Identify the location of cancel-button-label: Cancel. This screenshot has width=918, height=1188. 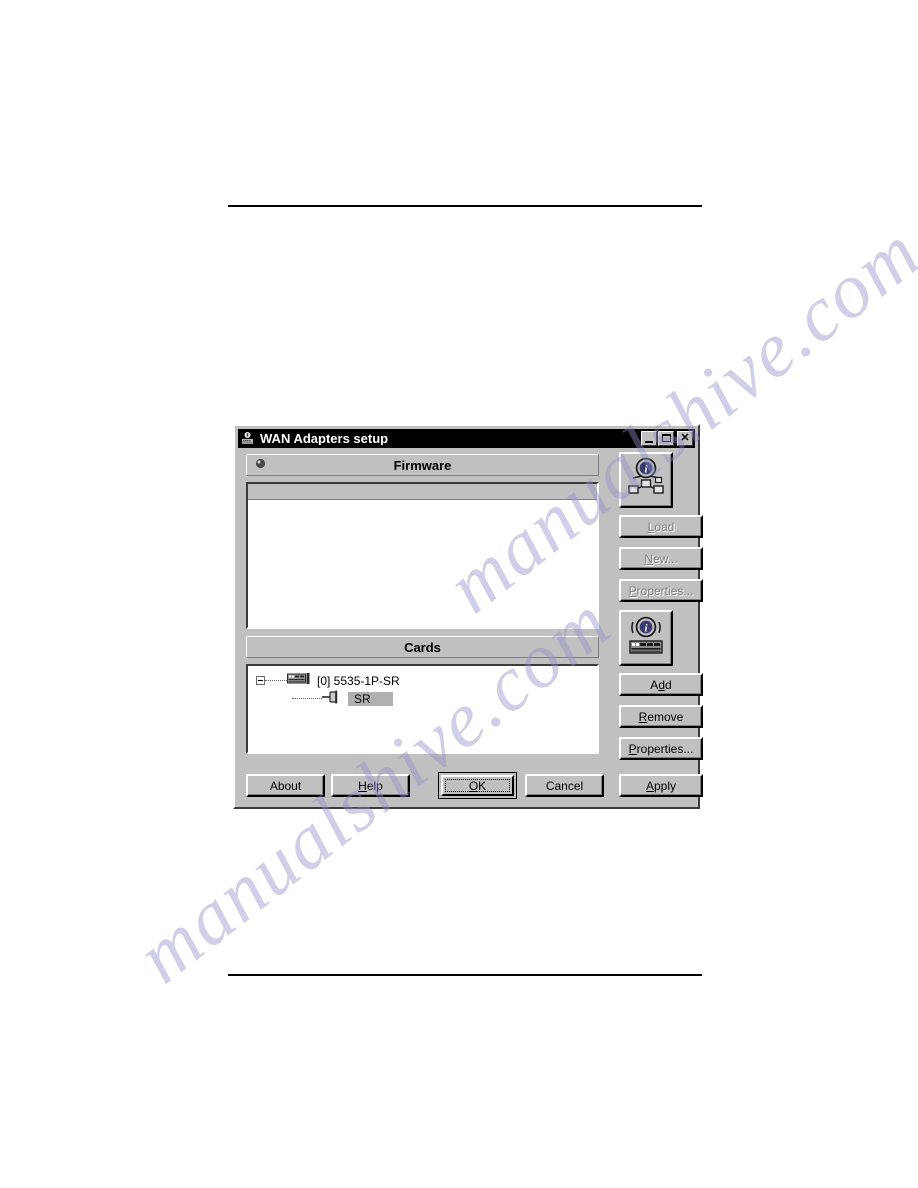
(564, 785).